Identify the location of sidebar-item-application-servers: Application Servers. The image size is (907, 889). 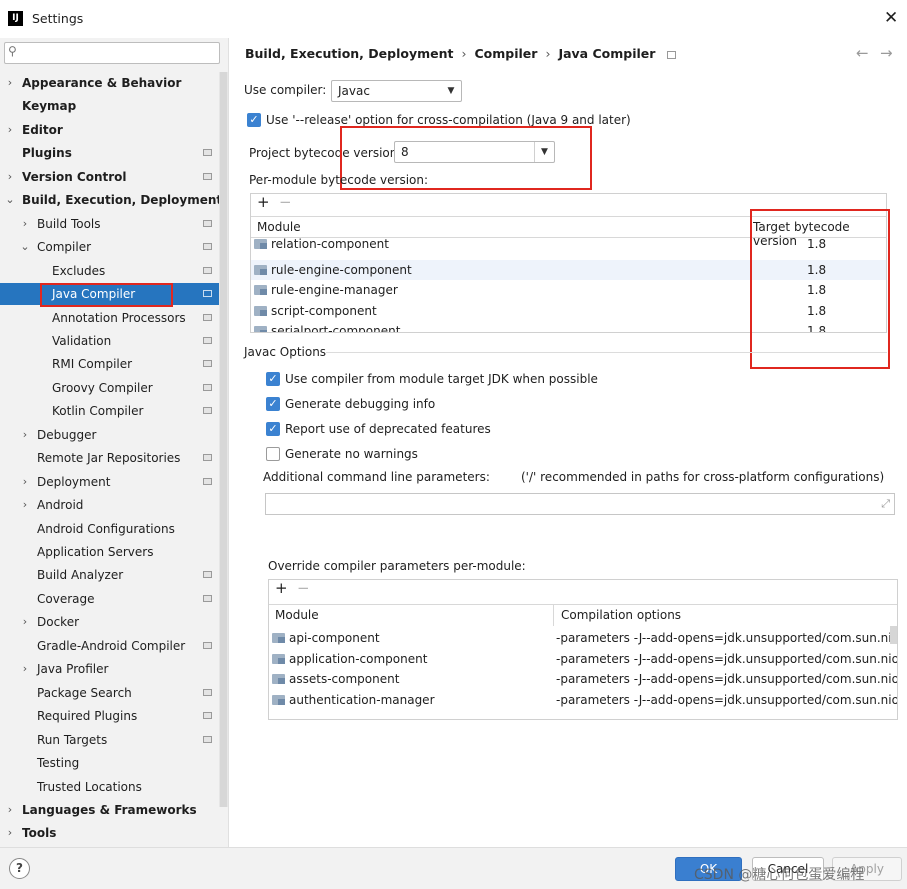
(109, 552).